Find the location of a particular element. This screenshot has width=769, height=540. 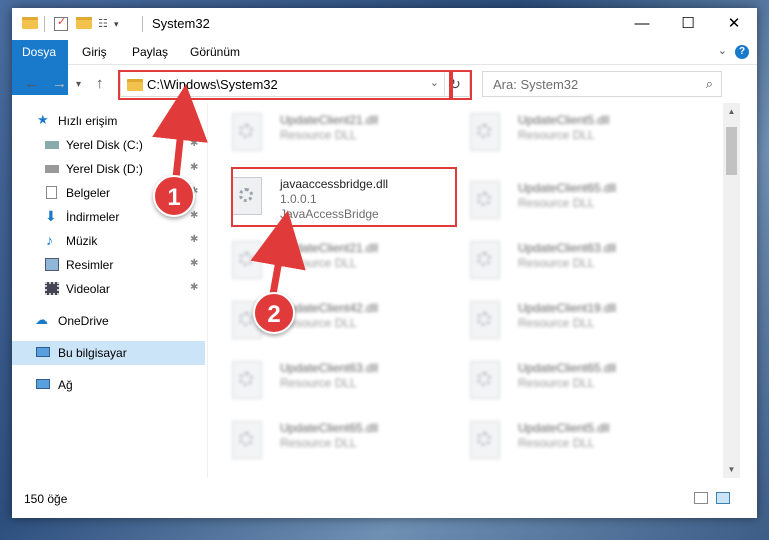

help-icon: ? is located at coordinates (742, 52).